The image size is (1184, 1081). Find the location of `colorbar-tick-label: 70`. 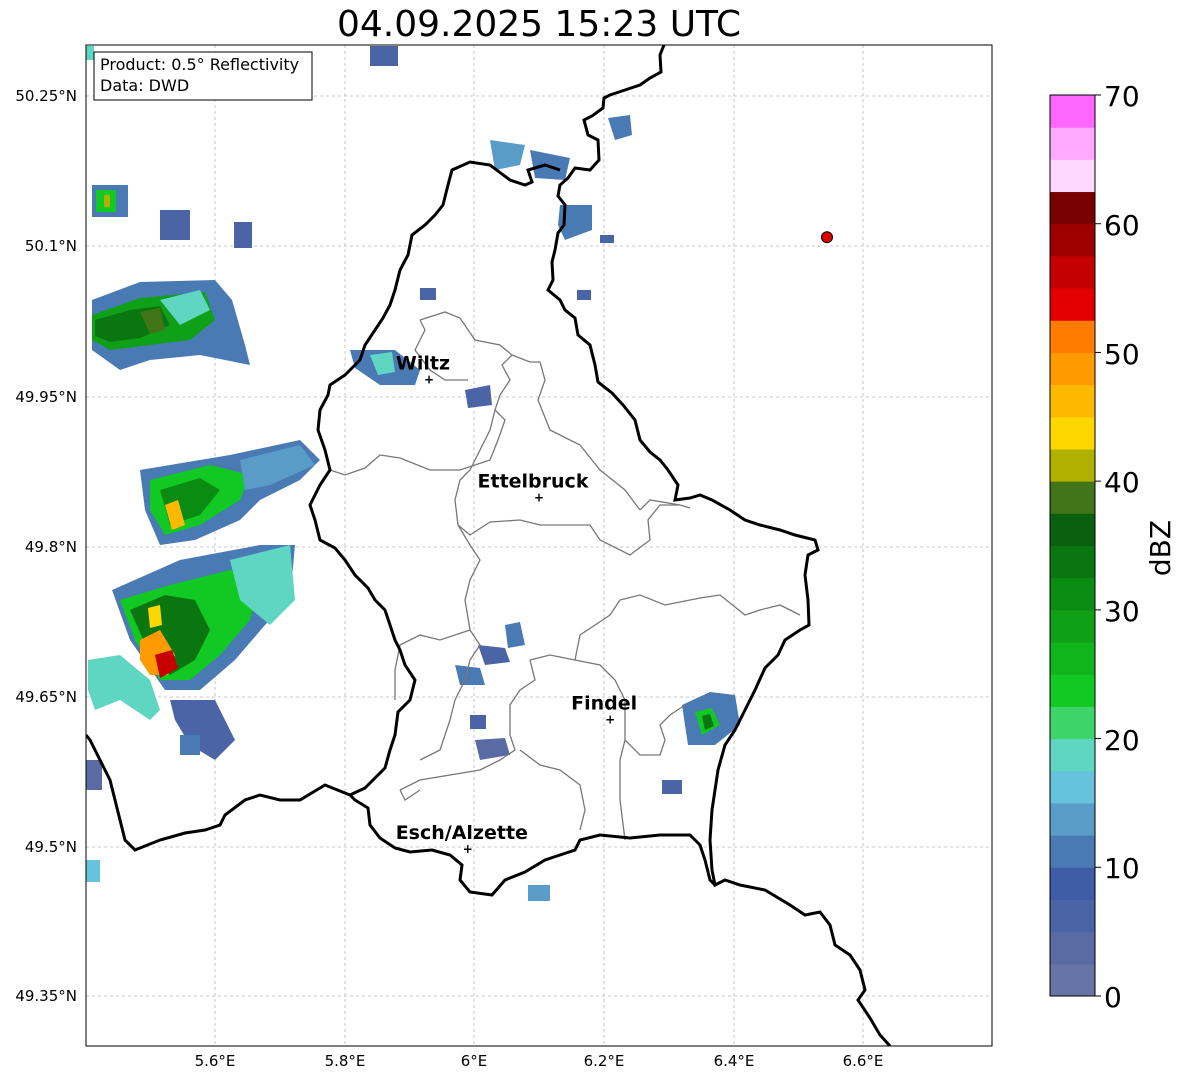

colorbar-tick-label: 70 is located at coordinates (1122, 96).